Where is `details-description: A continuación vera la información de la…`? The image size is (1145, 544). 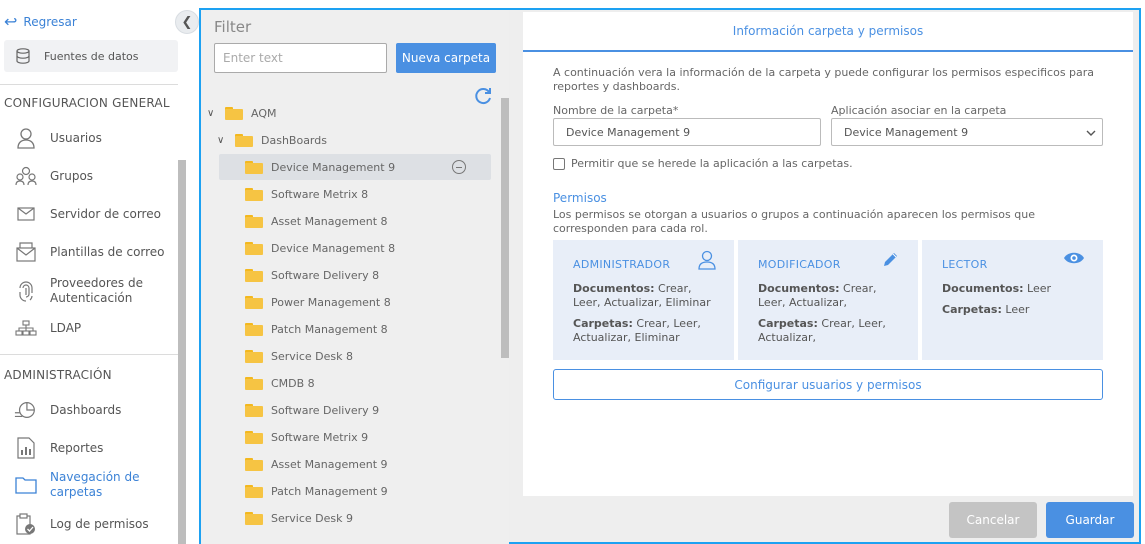
details-description: A continuación vera la información de la… is located at coordinates (824, 79).